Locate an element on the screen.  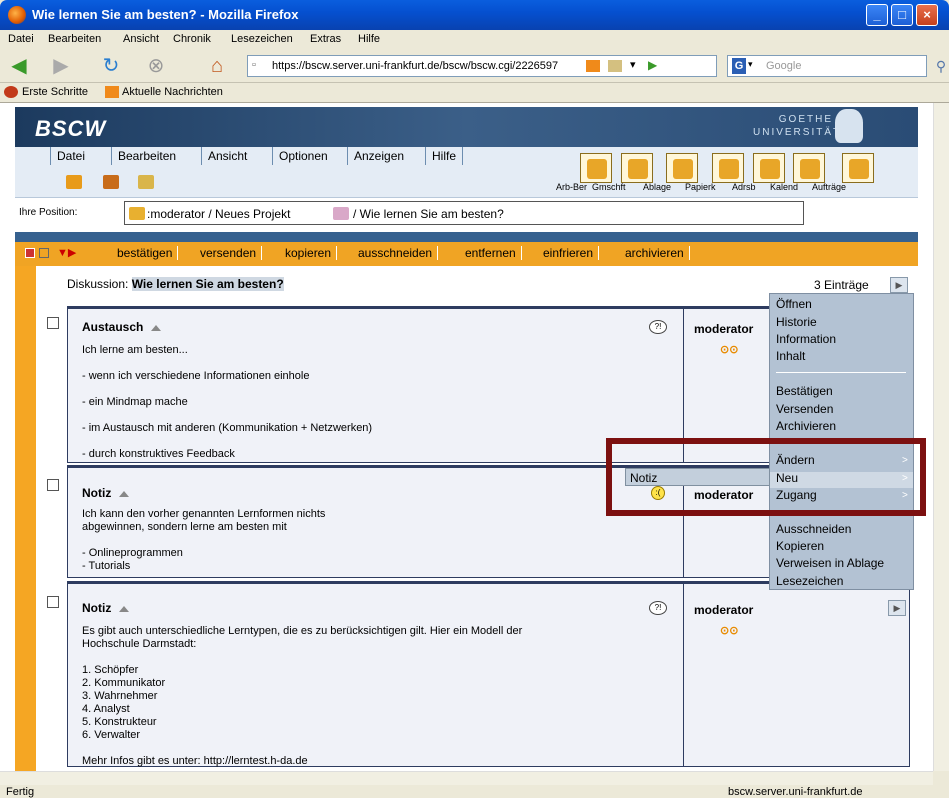
kalend-button is located at coordinates (809, 168).